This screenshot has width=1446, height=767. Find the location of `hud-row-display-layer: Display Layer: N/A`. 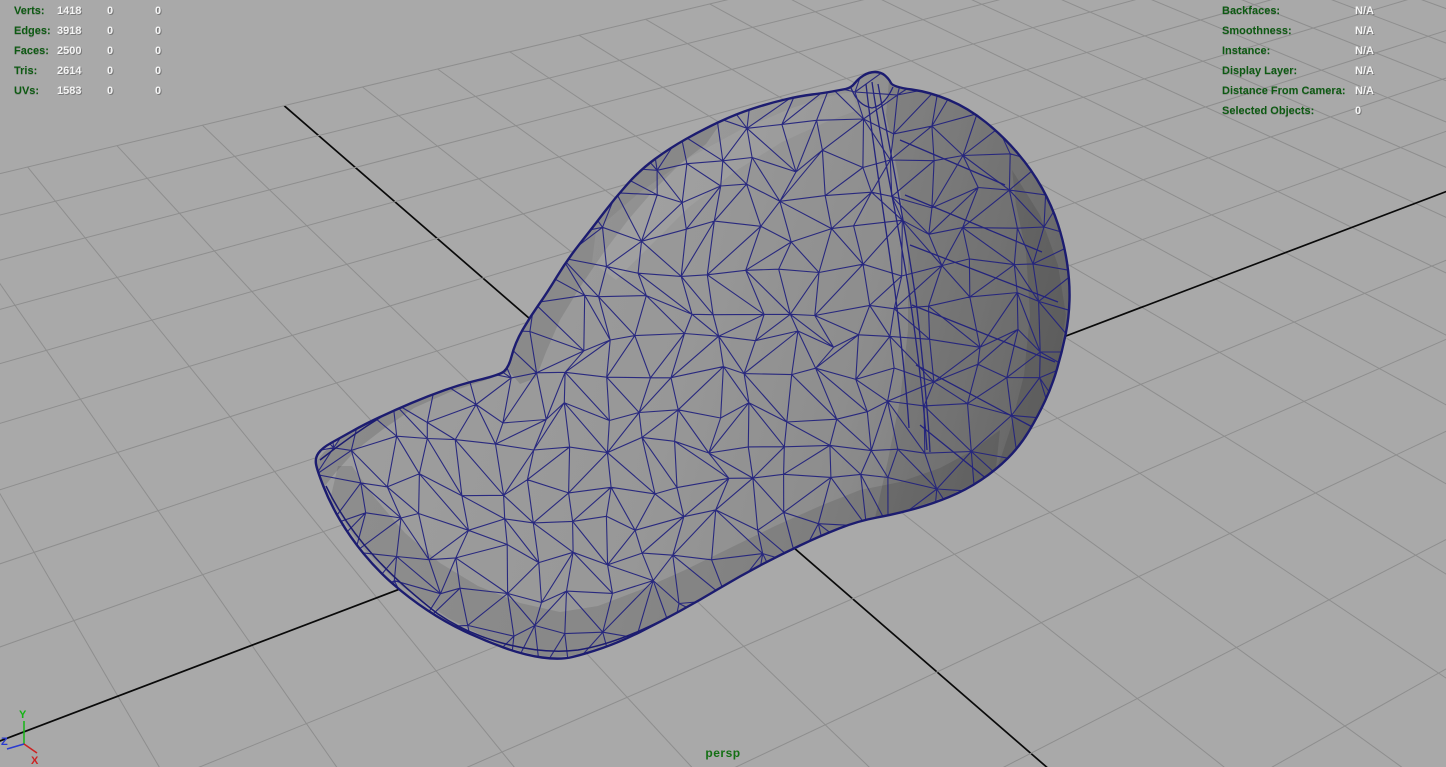

hud-row-display-layer: Display Layer: N/A is located at coordinates (1298, 71).